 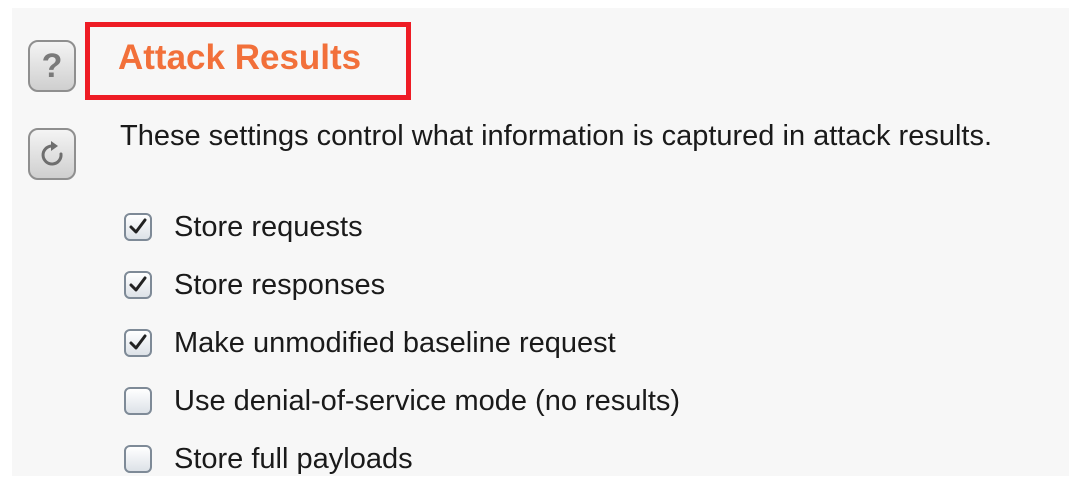 What do you see at coordinates (280, 285) in the screenshot?
I see `option-label: Store responses` at bounding box center [280, 285].